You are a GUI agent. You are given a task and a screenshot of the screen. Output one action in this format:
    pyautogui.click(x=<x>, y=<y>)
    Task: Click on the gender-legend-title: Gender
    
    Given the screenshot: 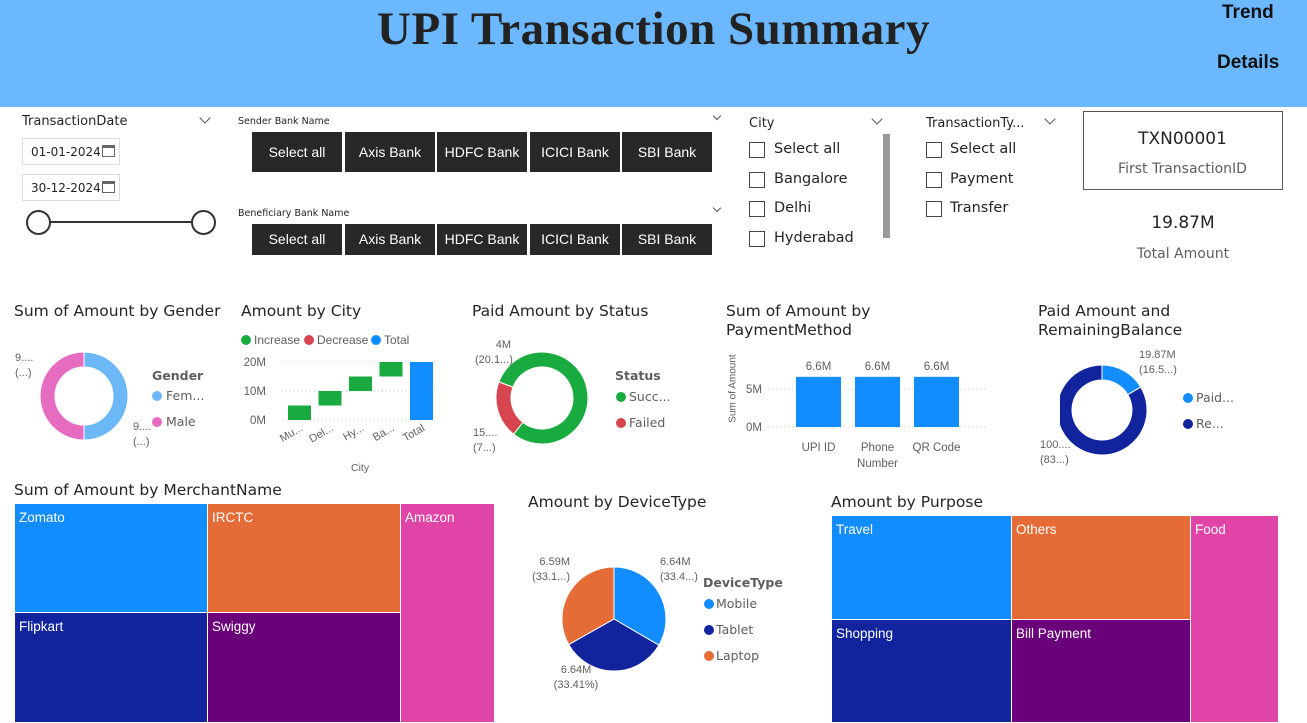 What is the action you would take?
    pyautogui.click(x=178, y=375)
    